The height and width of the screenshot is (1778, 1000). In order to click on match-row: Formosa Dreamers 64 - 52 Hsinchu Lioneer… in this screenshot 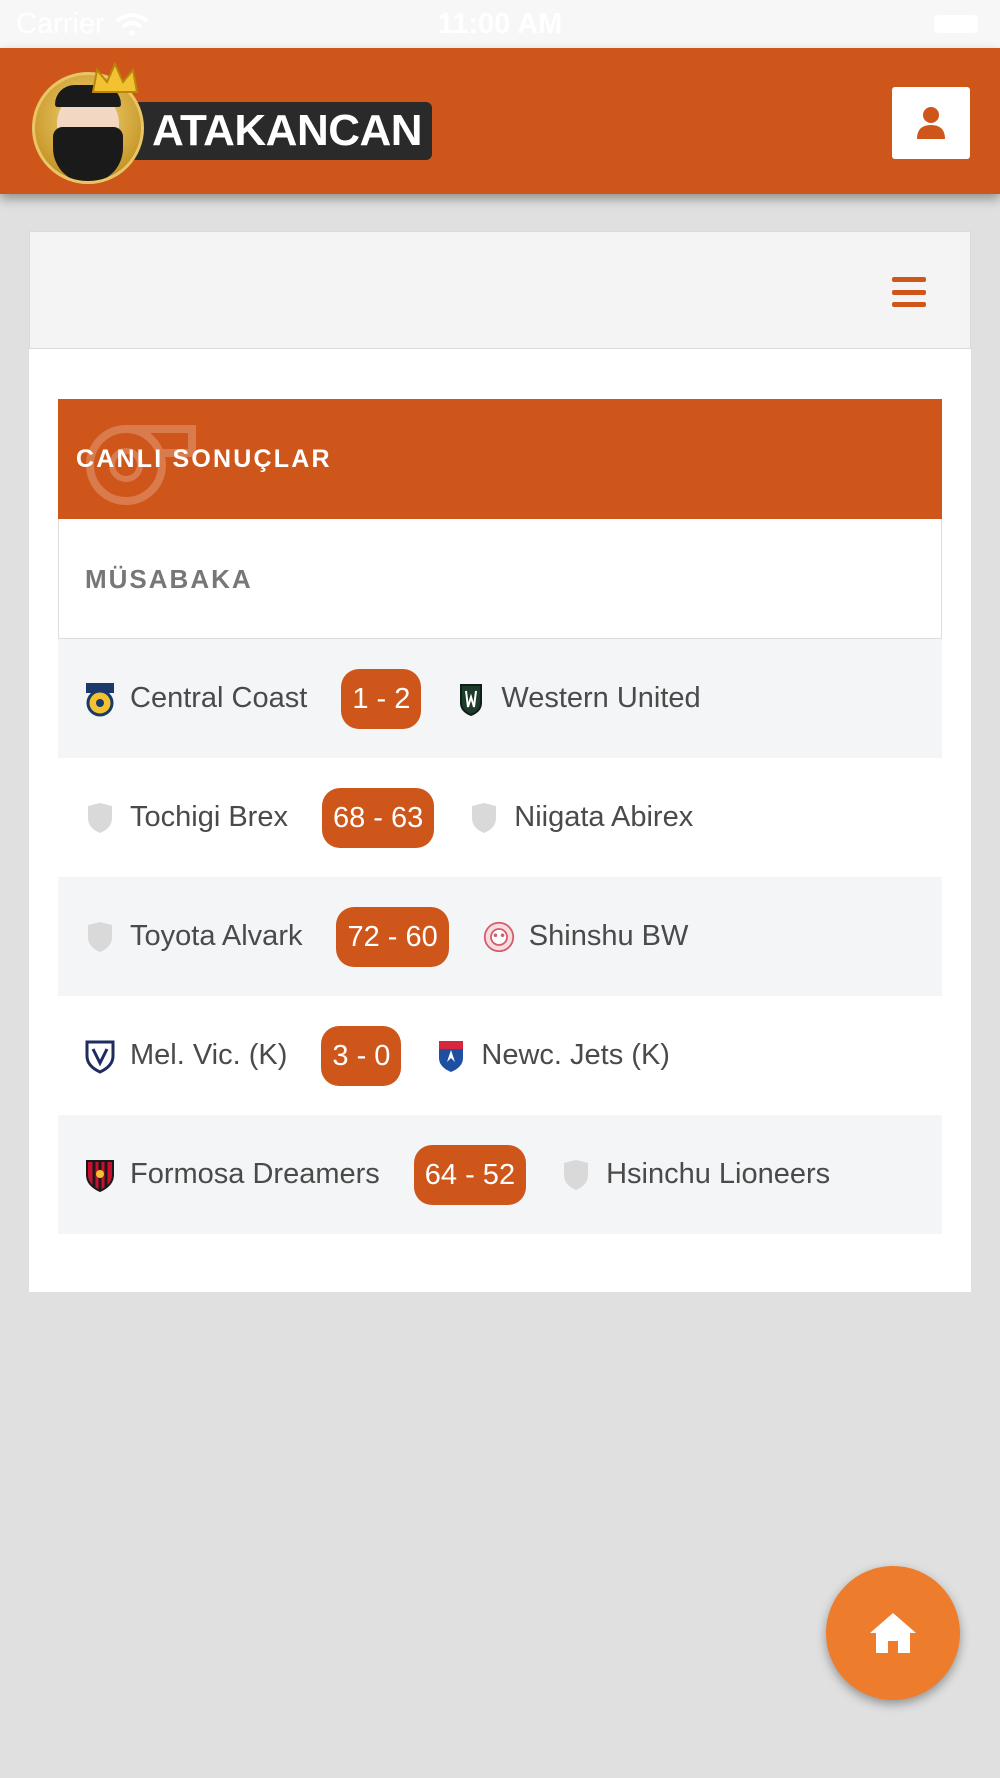, I will do `click(500, 1174)`.